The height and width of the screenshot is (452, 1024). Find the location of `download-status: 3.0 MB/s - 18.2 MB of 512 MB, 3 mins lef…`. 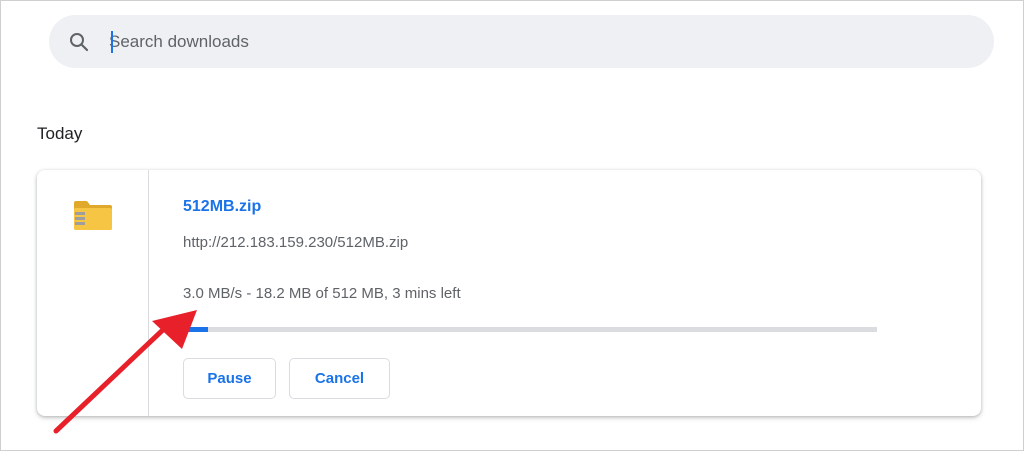

download-status: 3.0 MB/s - 18.2 MB of 512 MB, 3 mins lef… is located at coordinates (322, 293).